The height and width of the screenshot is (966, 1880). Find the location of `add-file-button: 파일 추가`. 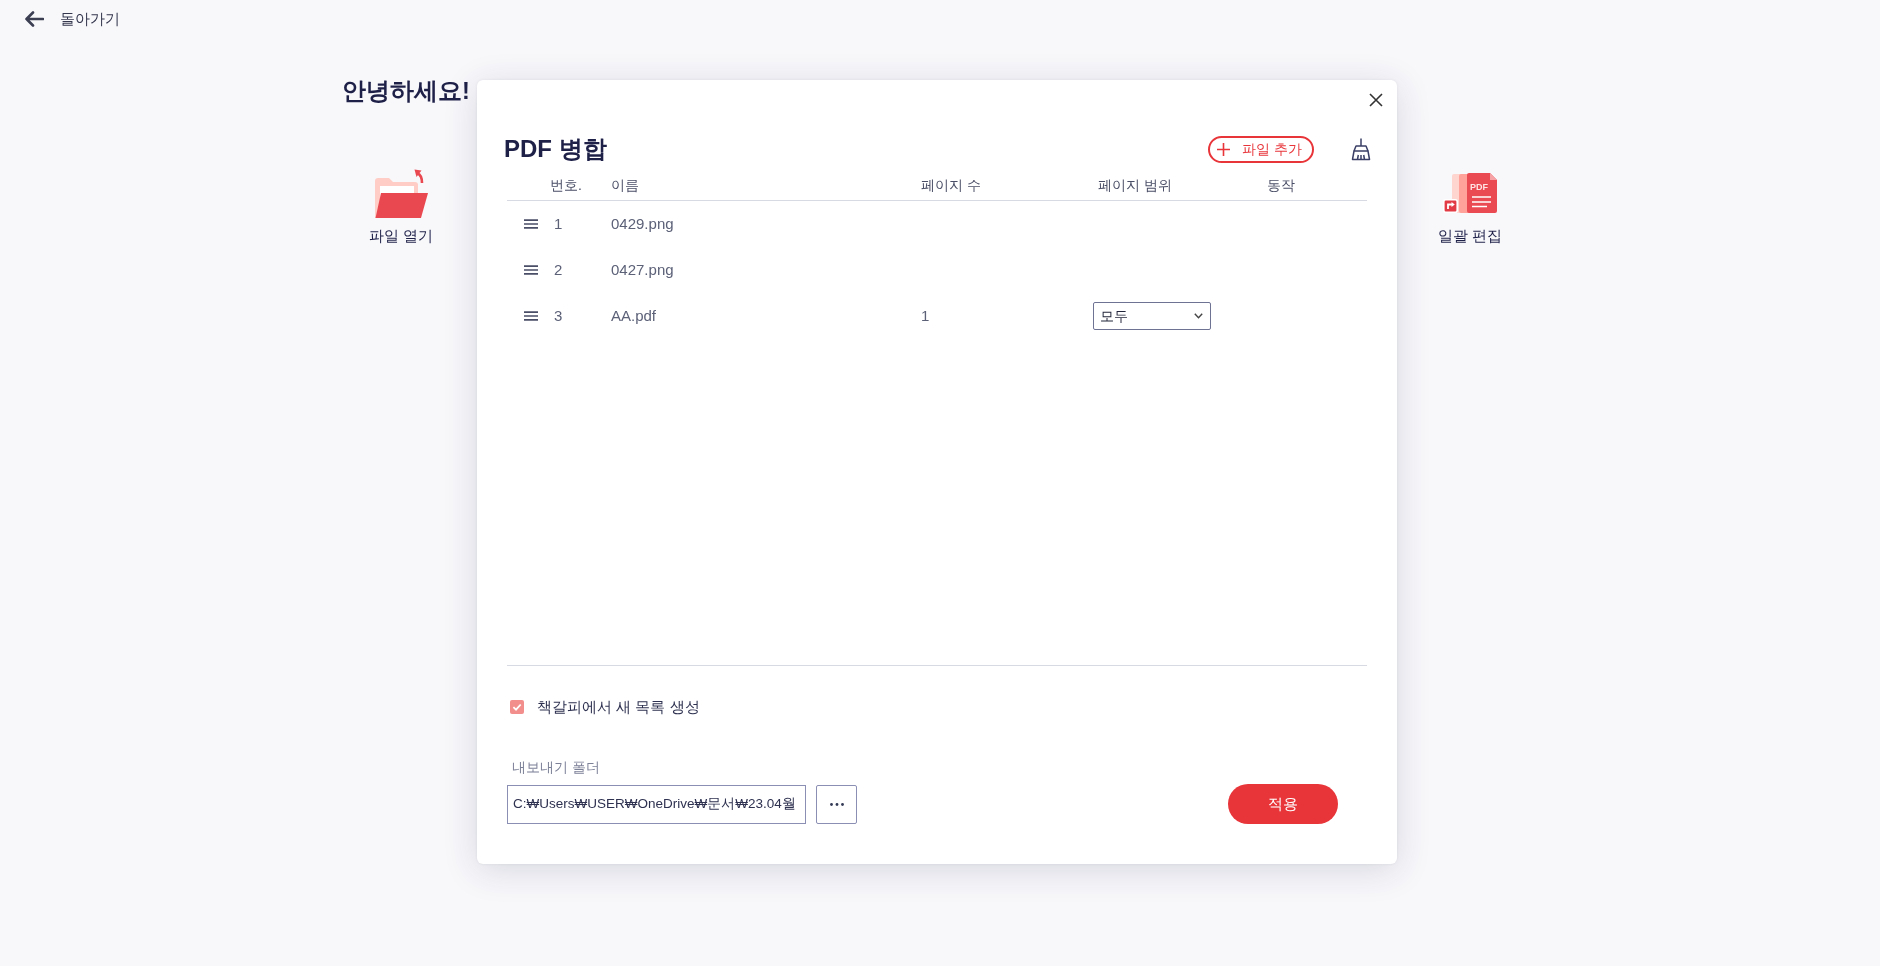

add-file-button: 파일 추가 is located at coordinates (1261, 149).